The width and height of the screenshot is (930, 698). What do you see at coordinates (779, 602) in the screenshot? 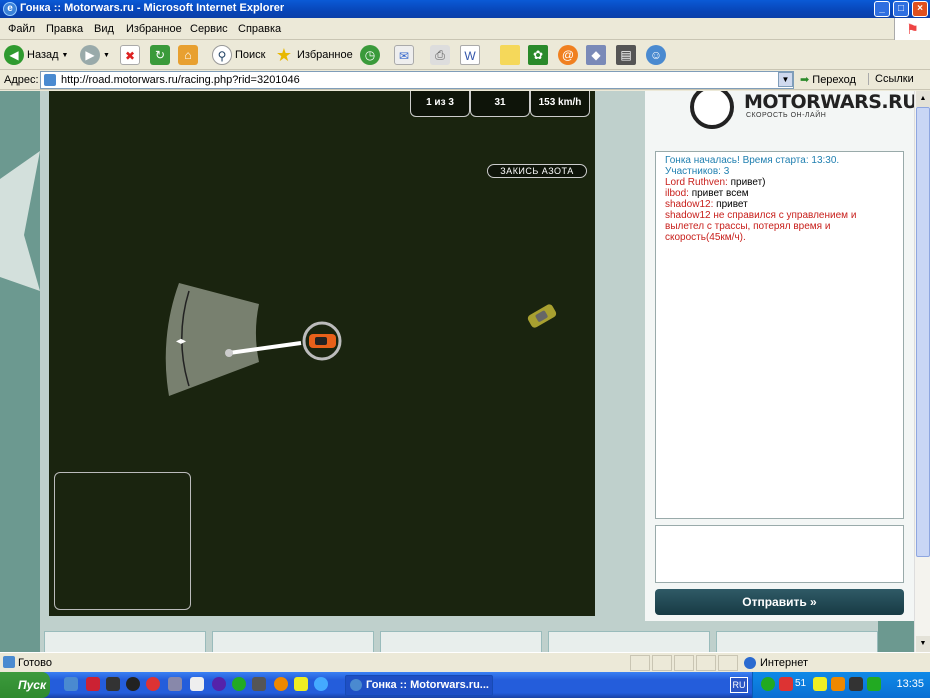
I see `send-button: Отправить »` at bounding box center [779, 602].